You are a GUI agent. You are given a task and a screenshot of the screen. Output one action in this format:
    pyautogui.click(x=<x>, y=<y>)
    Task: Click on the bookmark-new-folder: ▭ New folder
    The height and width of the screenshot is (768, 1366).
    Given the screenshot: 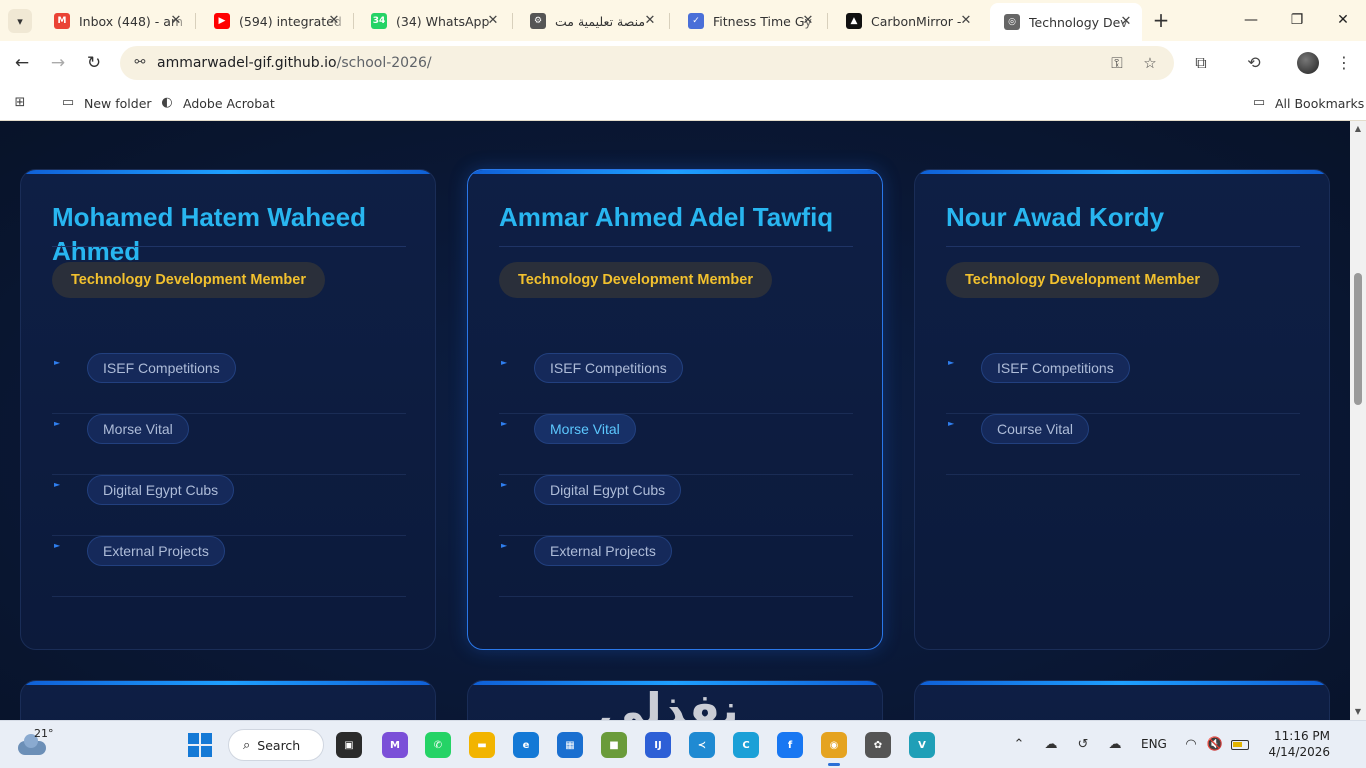 What is the action you would take?
    pyautogui.click(x=106, y=103)
    